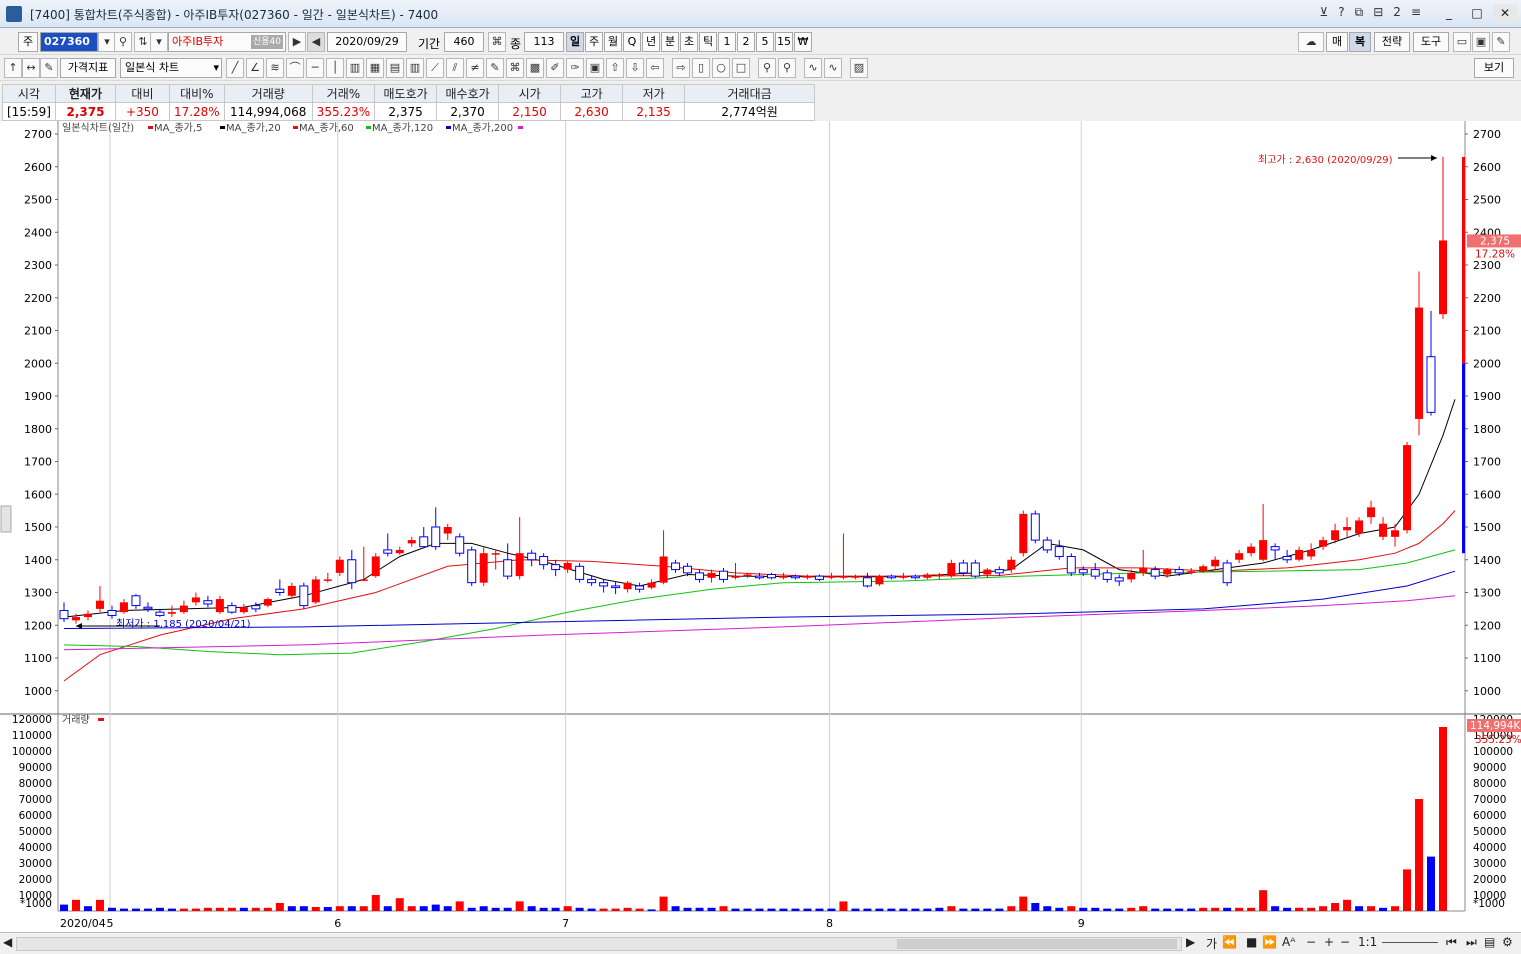  What do you see at coordinates (49, 68) in the screenshot?
I see `edit-icon: ✎` at bounding box center [49, 68].